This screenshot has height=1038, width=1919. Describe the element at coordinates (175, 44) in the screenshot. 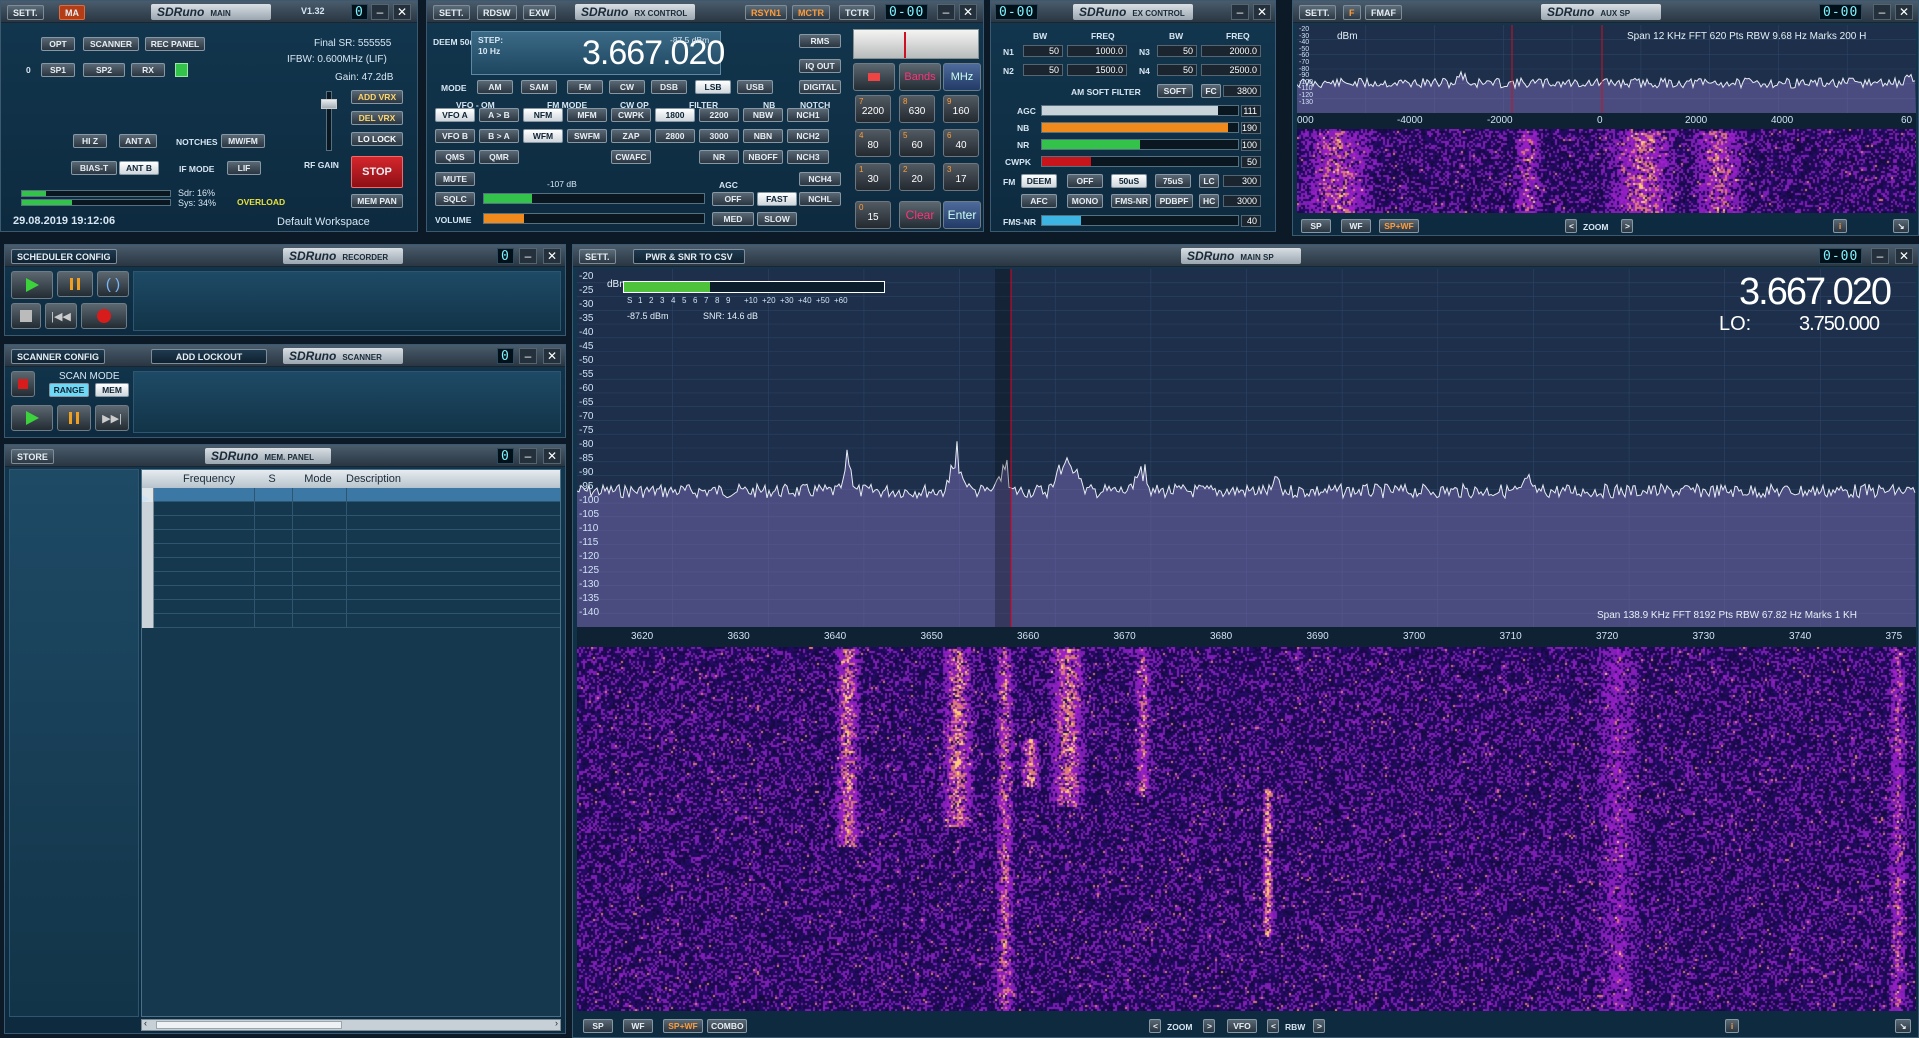

I see `rec-panel-button: REC PANEL` at that location.